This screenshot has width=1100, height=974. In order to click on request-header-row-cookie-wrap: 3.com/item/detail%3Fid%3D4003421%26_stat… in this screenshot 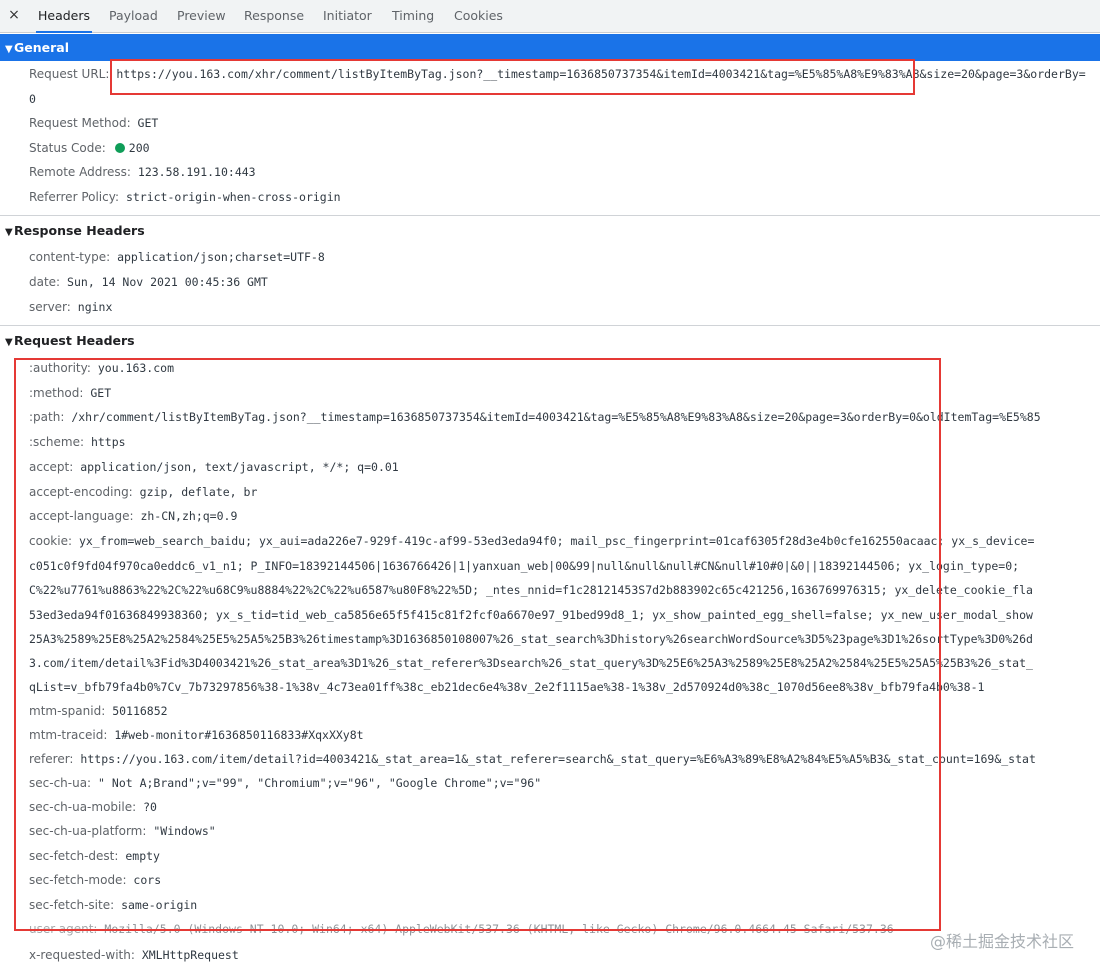, I will do `click(531, 663)`.